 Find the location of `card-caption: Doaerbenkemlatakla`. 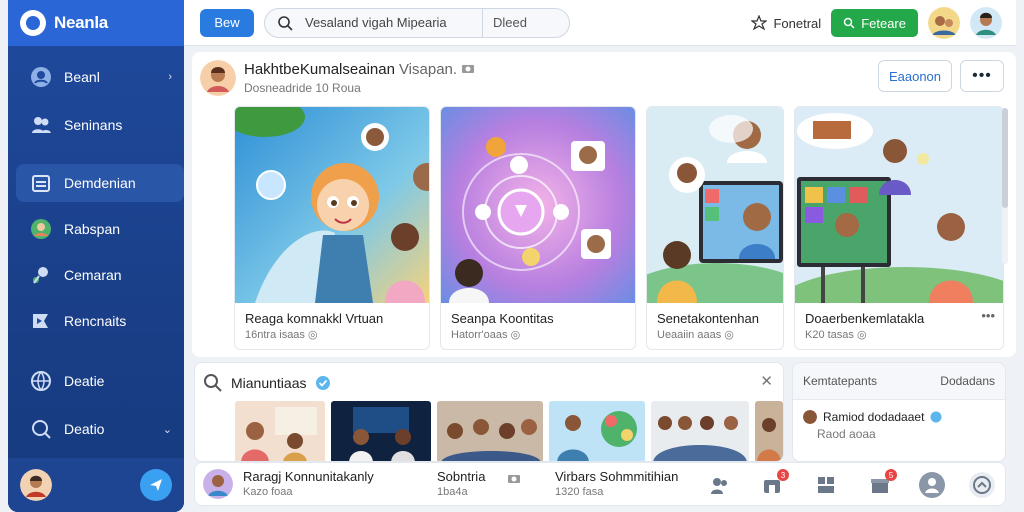

card-caption: Doaerbenkemlatakla is located at coordinates (865, 318).